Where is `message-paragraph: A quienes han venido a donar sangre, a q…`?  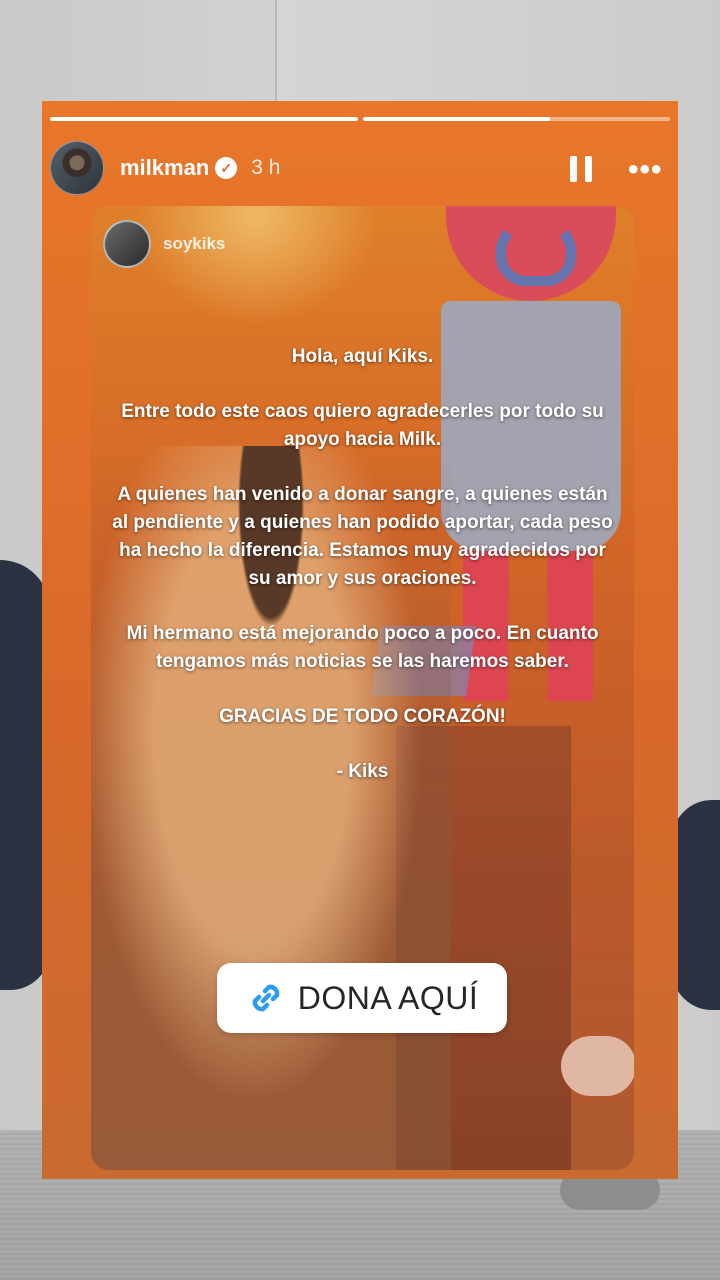 message-paragraph: A quienes han venido a donar sangre, a q… is located at coordinates (362, 536).